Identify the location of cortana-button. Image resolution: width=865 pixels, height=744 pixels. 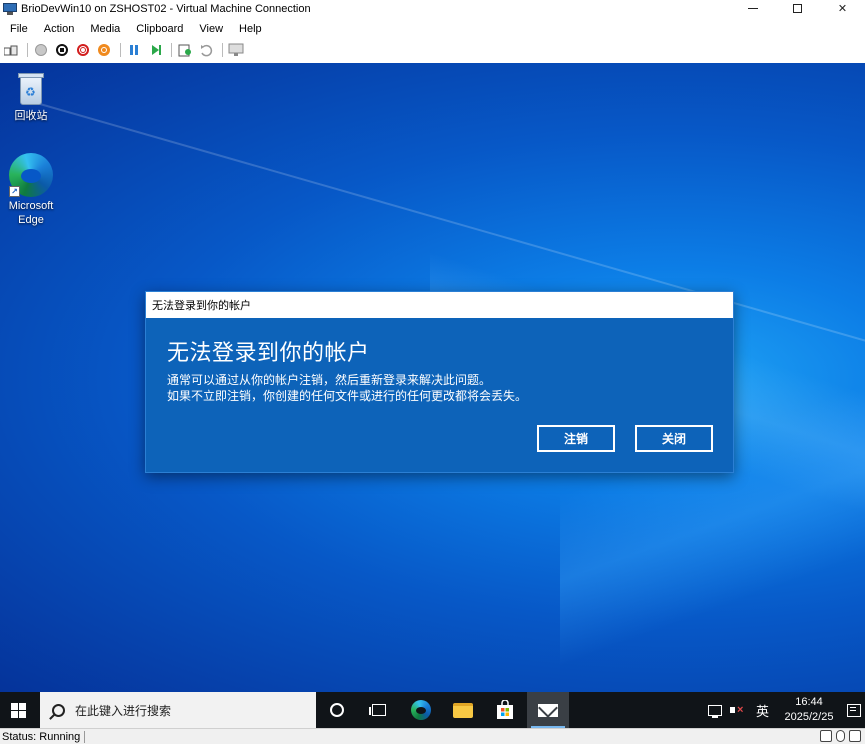
(337, 710).